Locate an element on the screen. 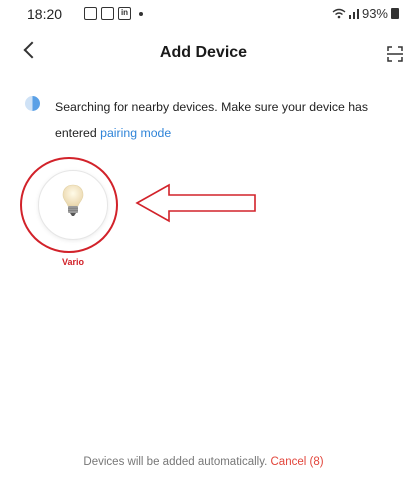 This screenshot has height=493, width=407. scan-icon is located at coordinates (395, 54).